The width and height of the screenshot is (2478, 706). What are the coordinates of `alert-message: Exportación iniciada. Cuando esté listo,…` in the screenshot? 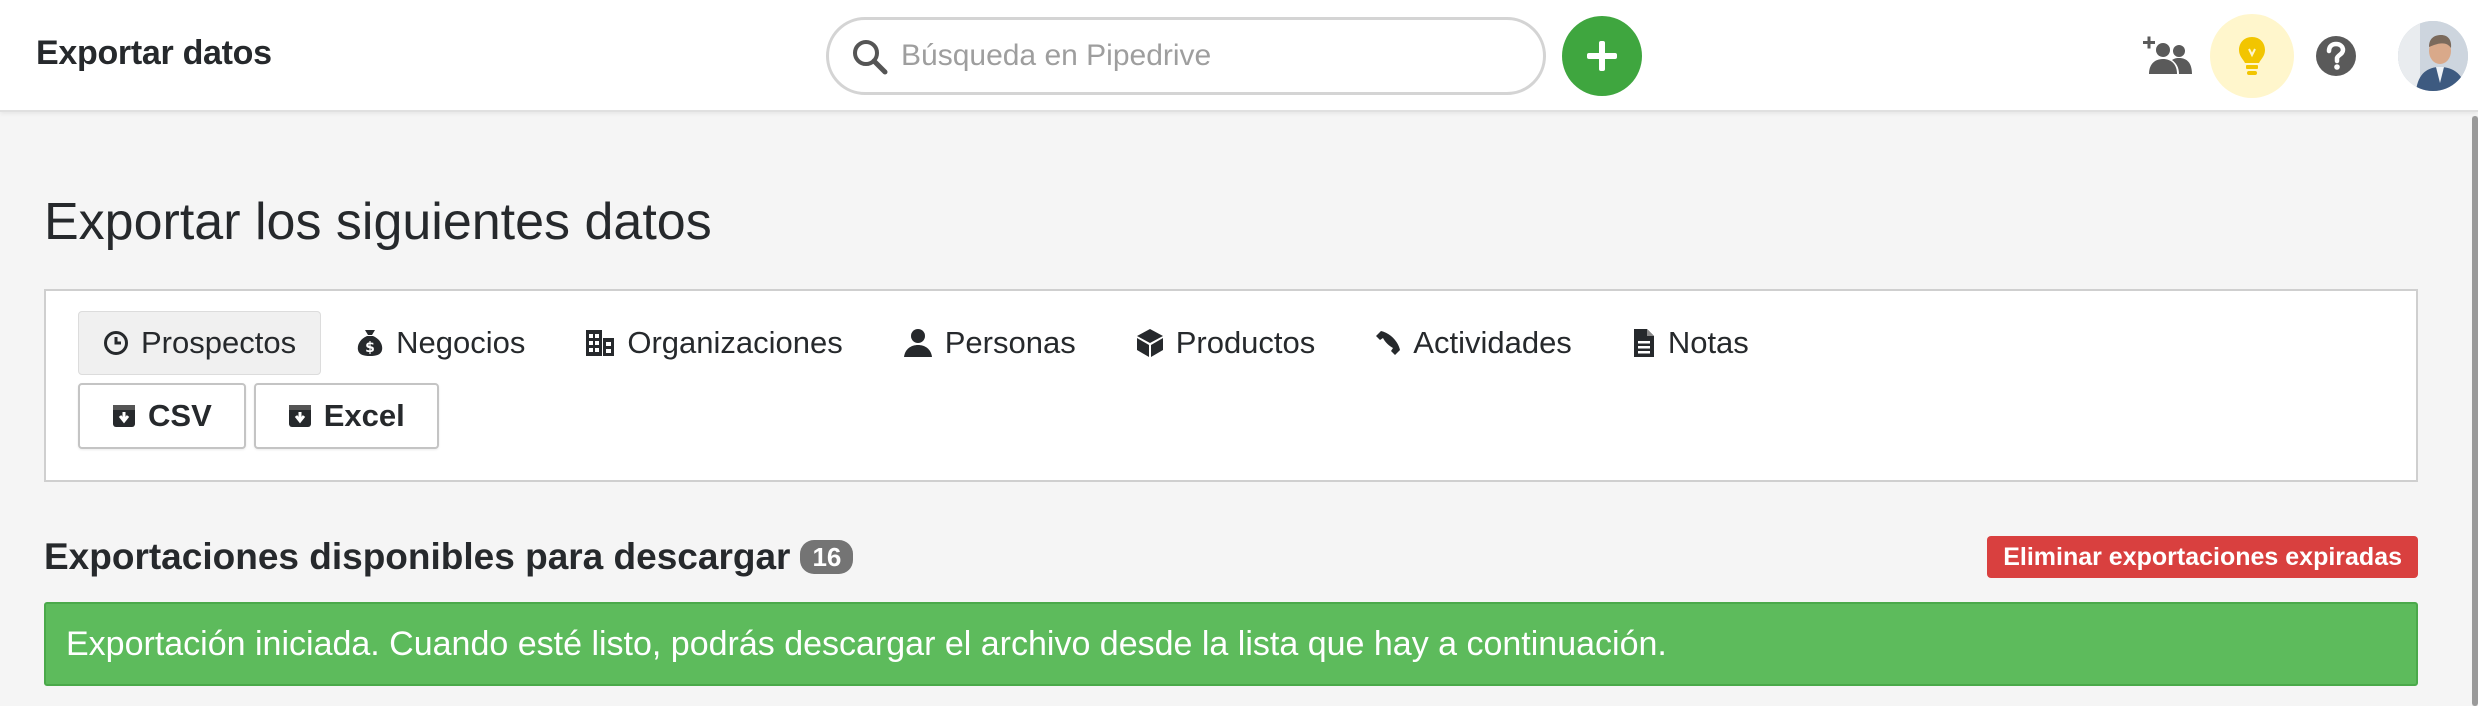 It's located at (866, 643).